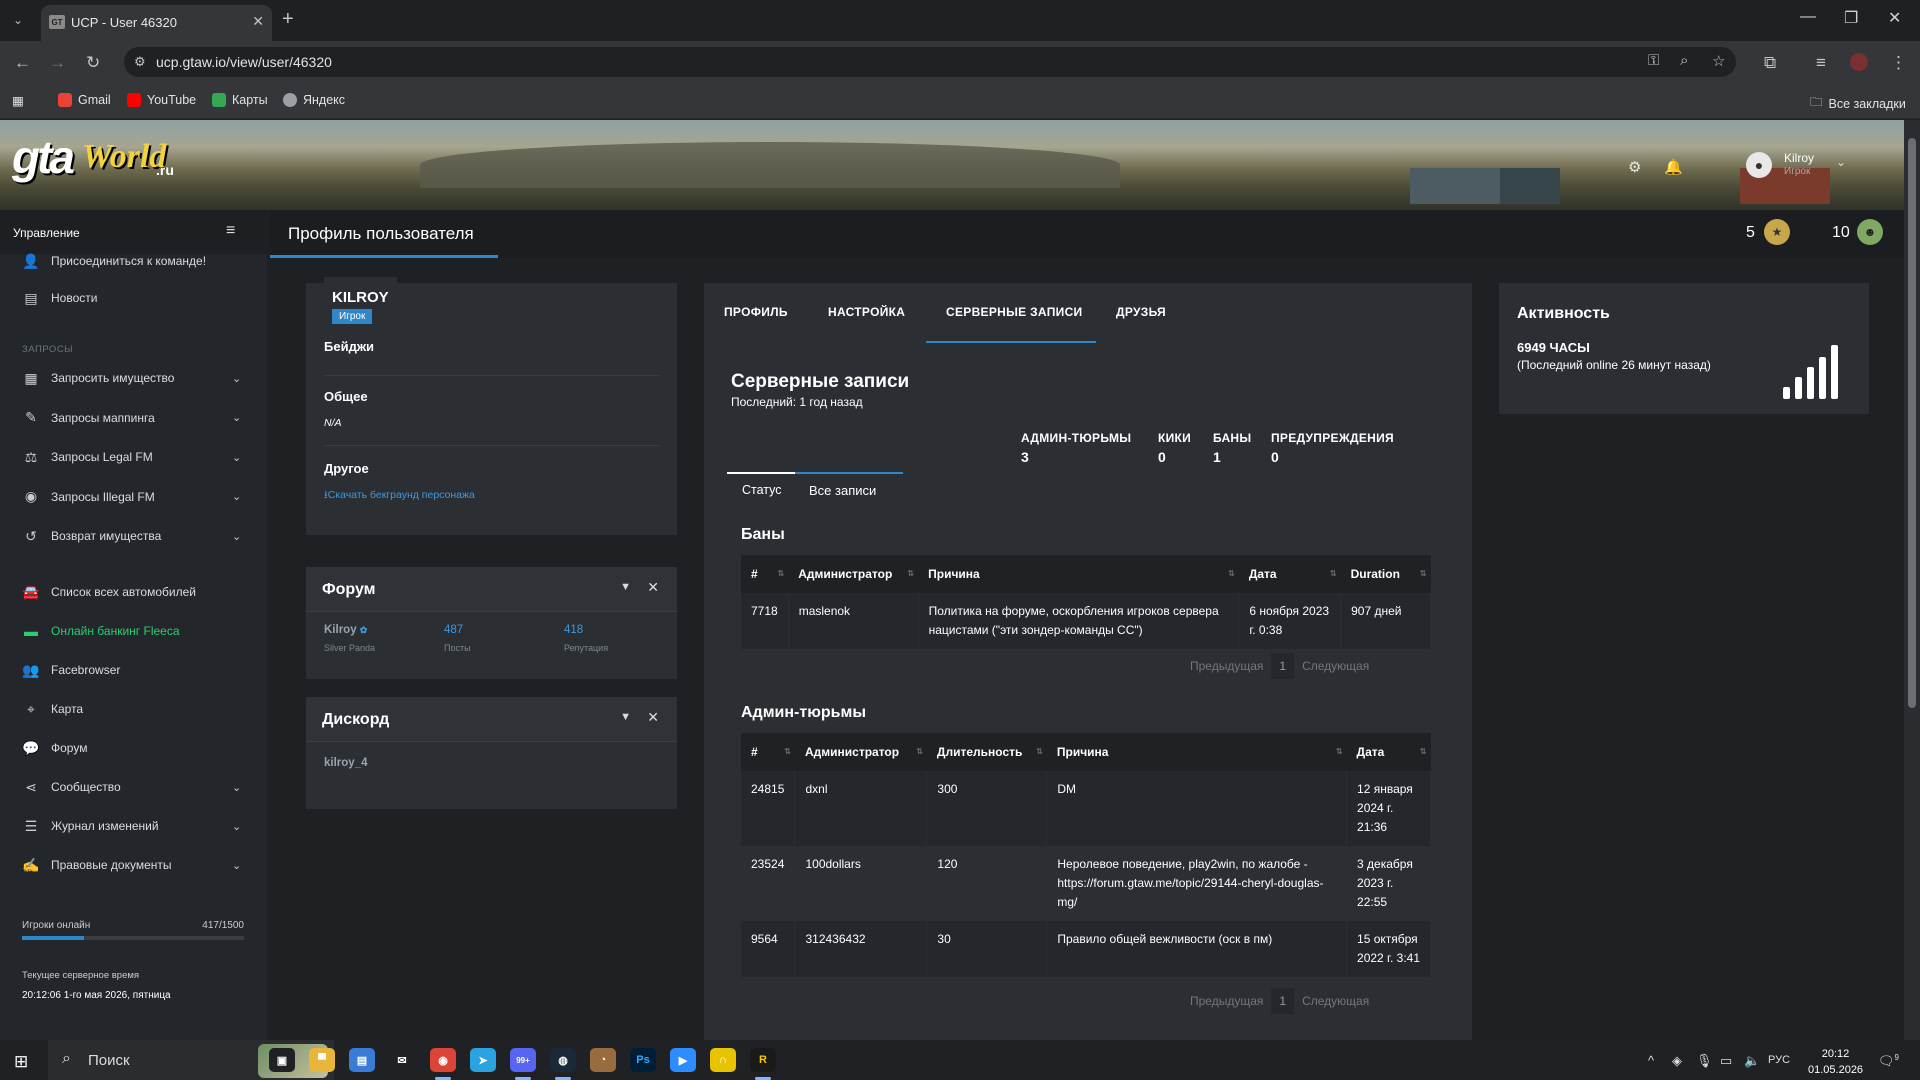 This screenshot has width=1920, height=1080. Describe the element at coordinates (244, 62) in the screenshot. I see `url-text: ucp.gtaw.io/view/user/46320` at that location.